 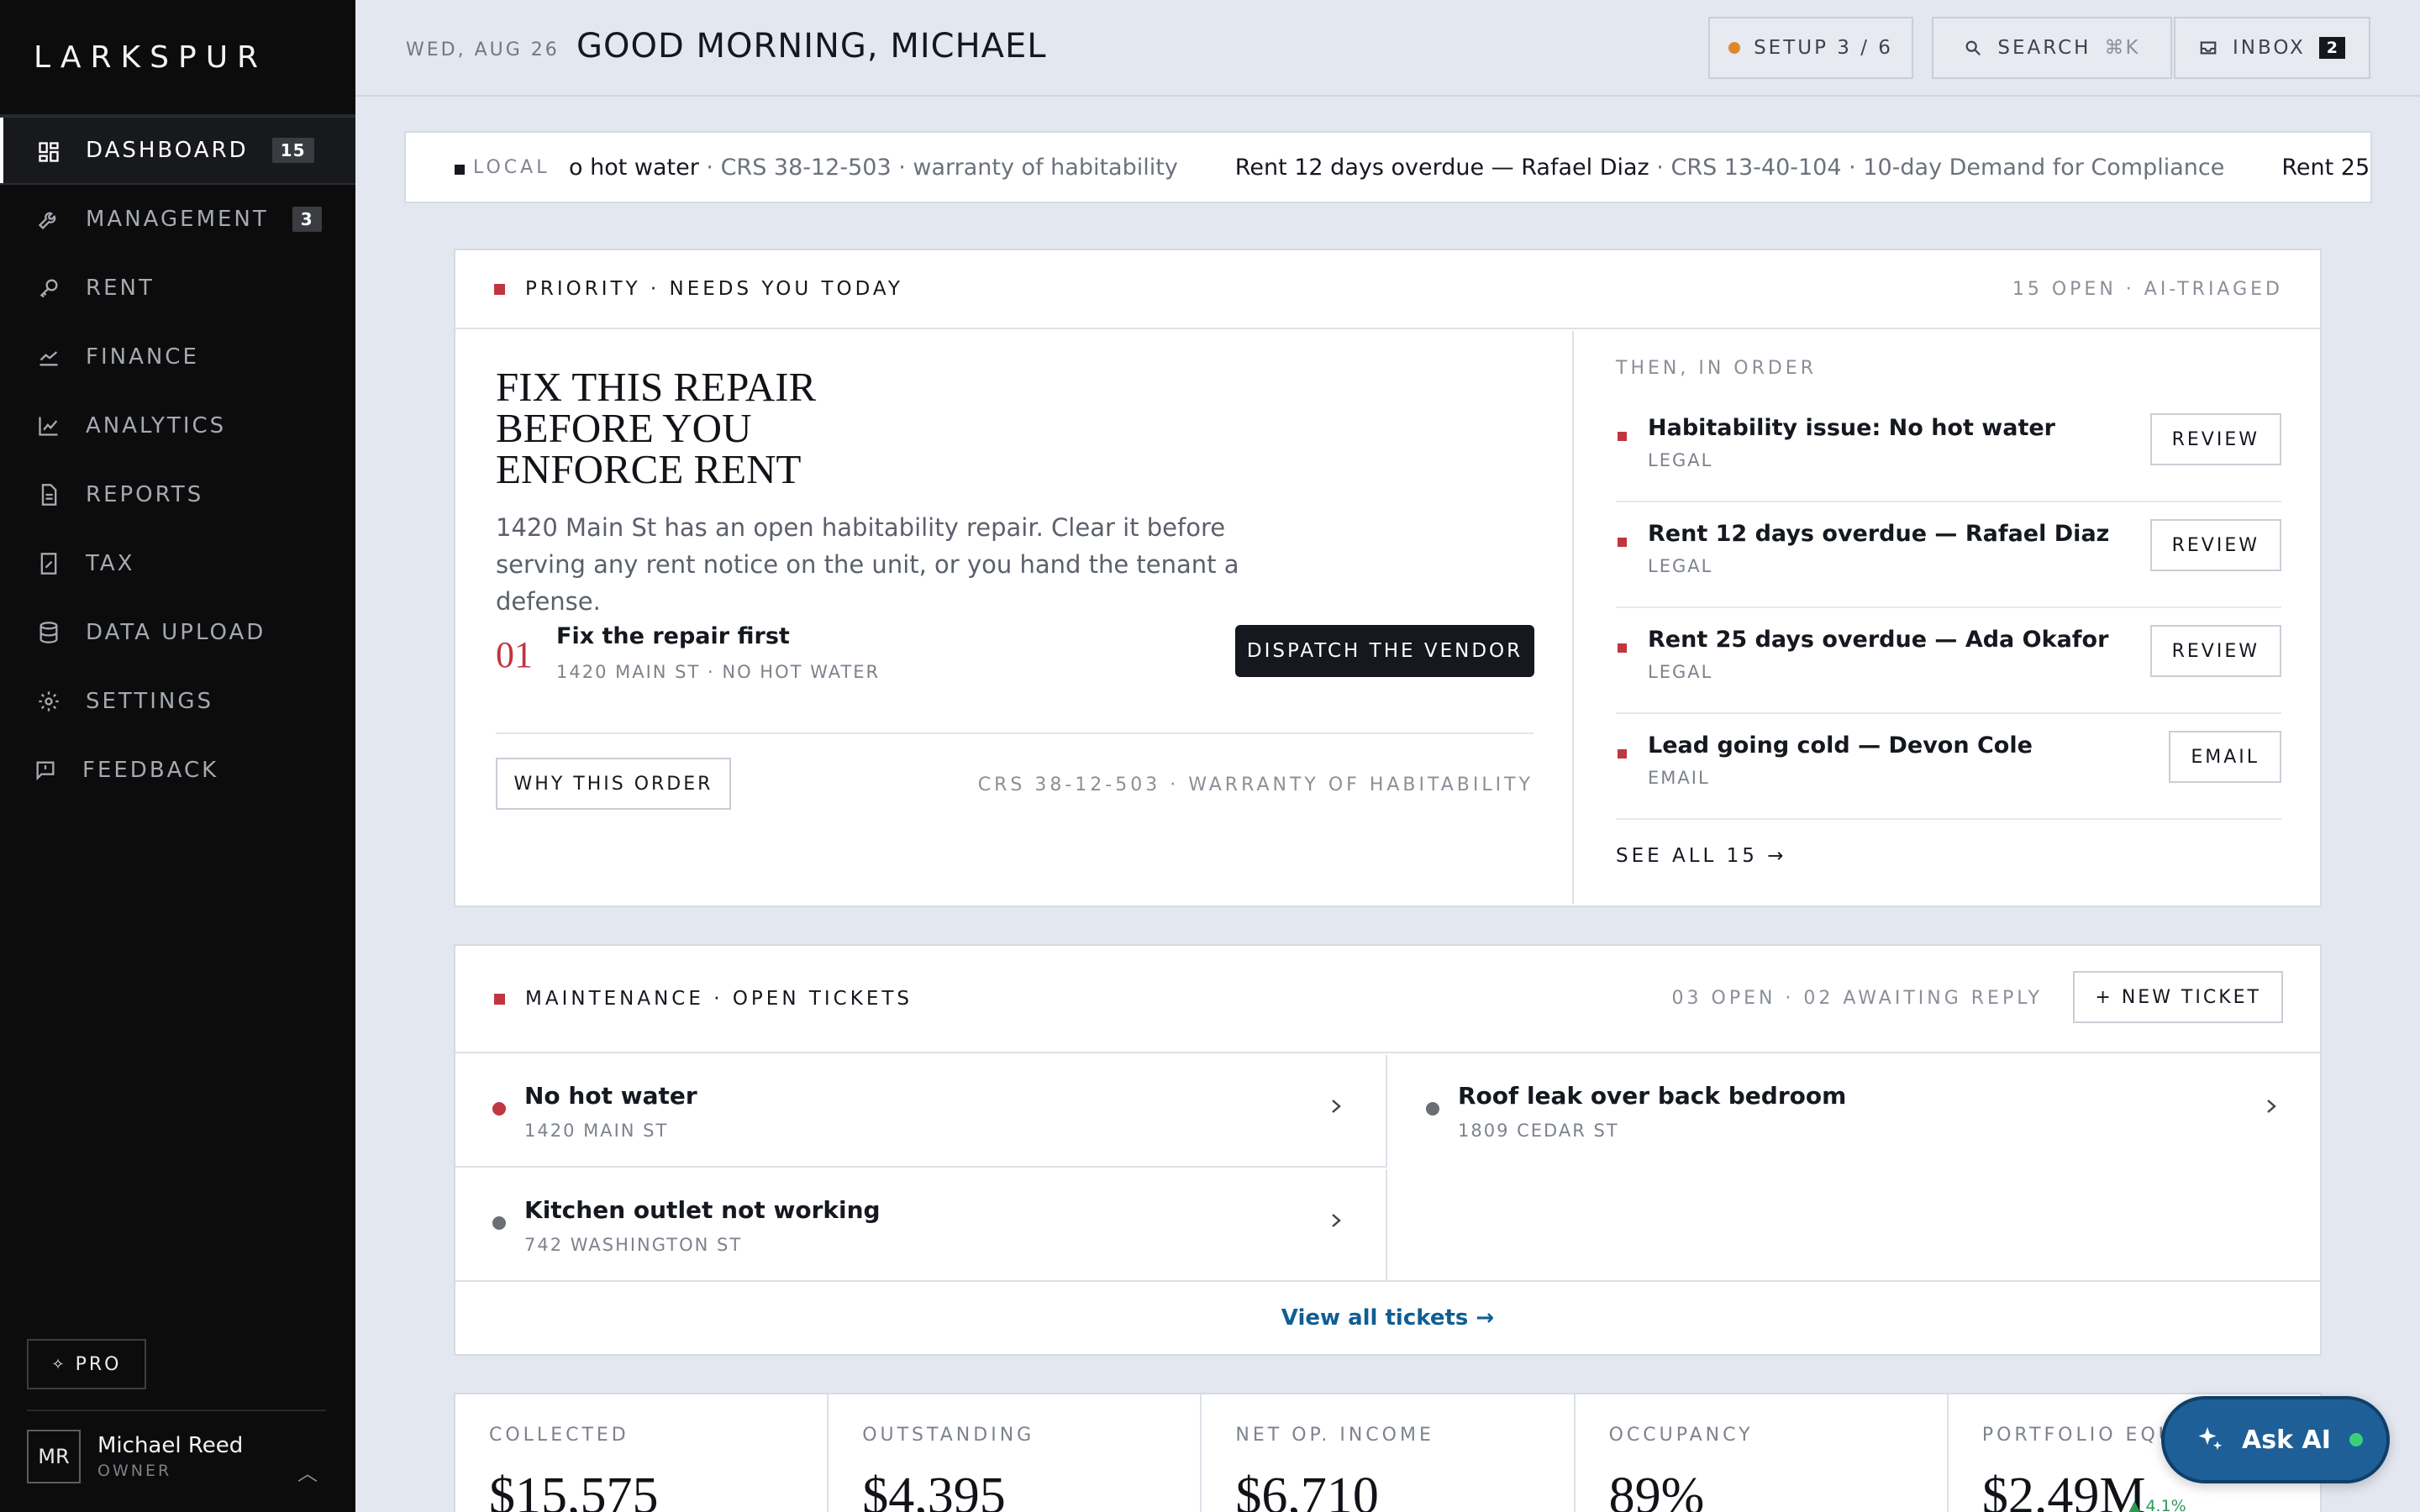 I want to click on nav-item-reports: REPORTS, so click(x=177, y=494).